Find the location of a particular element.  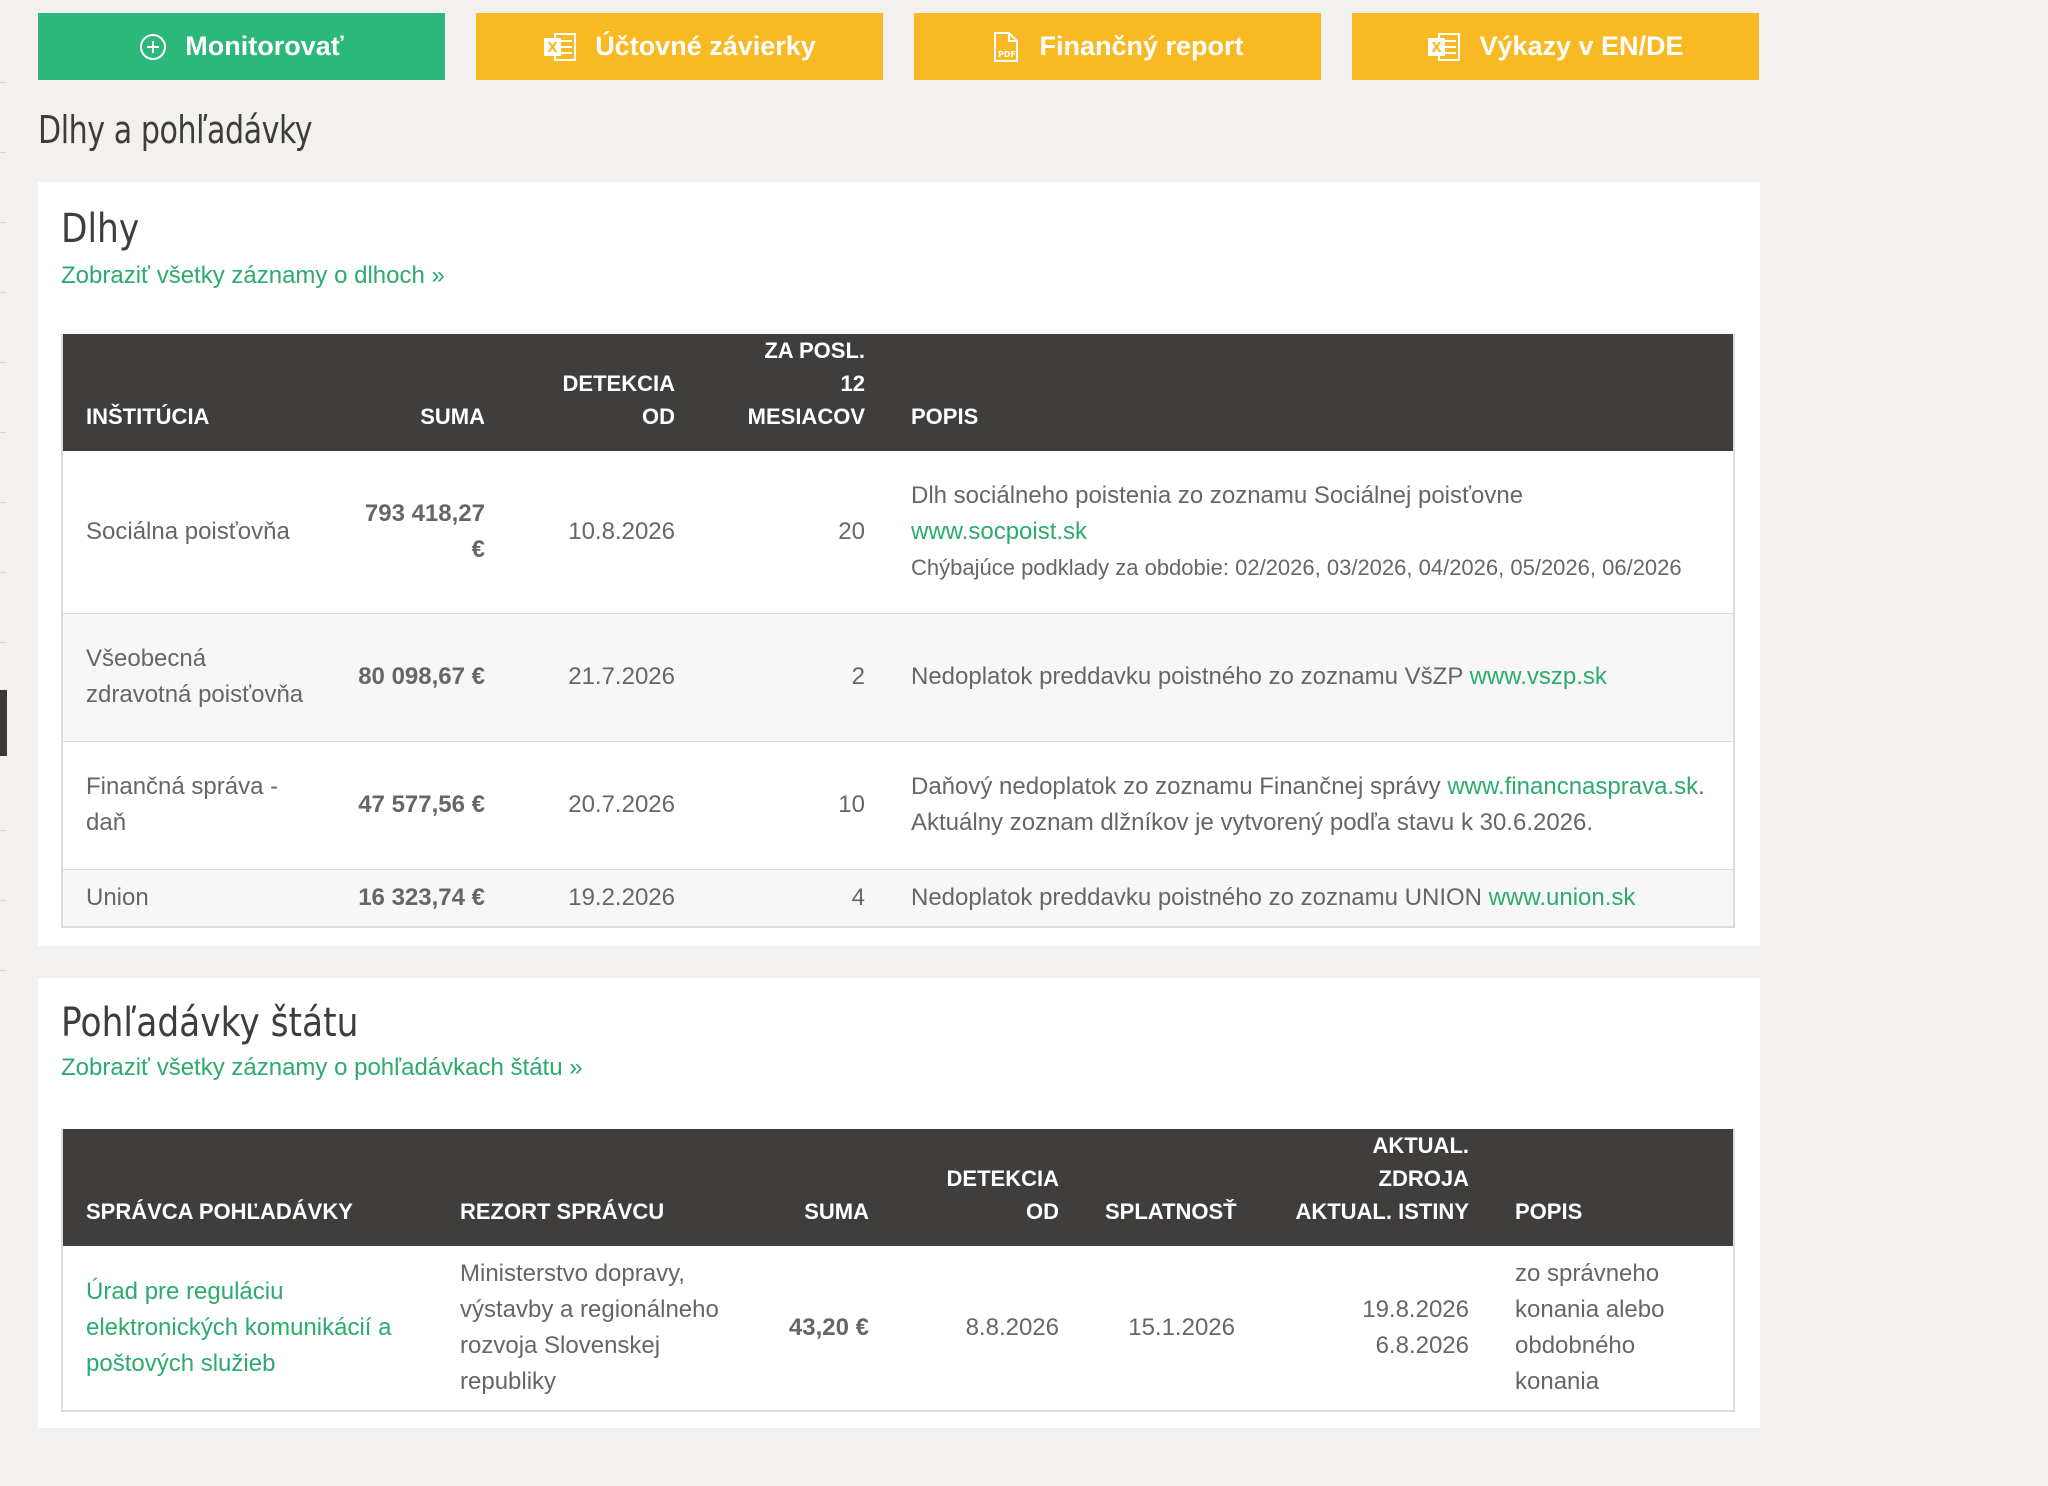

cell-detected: 21.7.2026 is located at coordinates (603, 676).